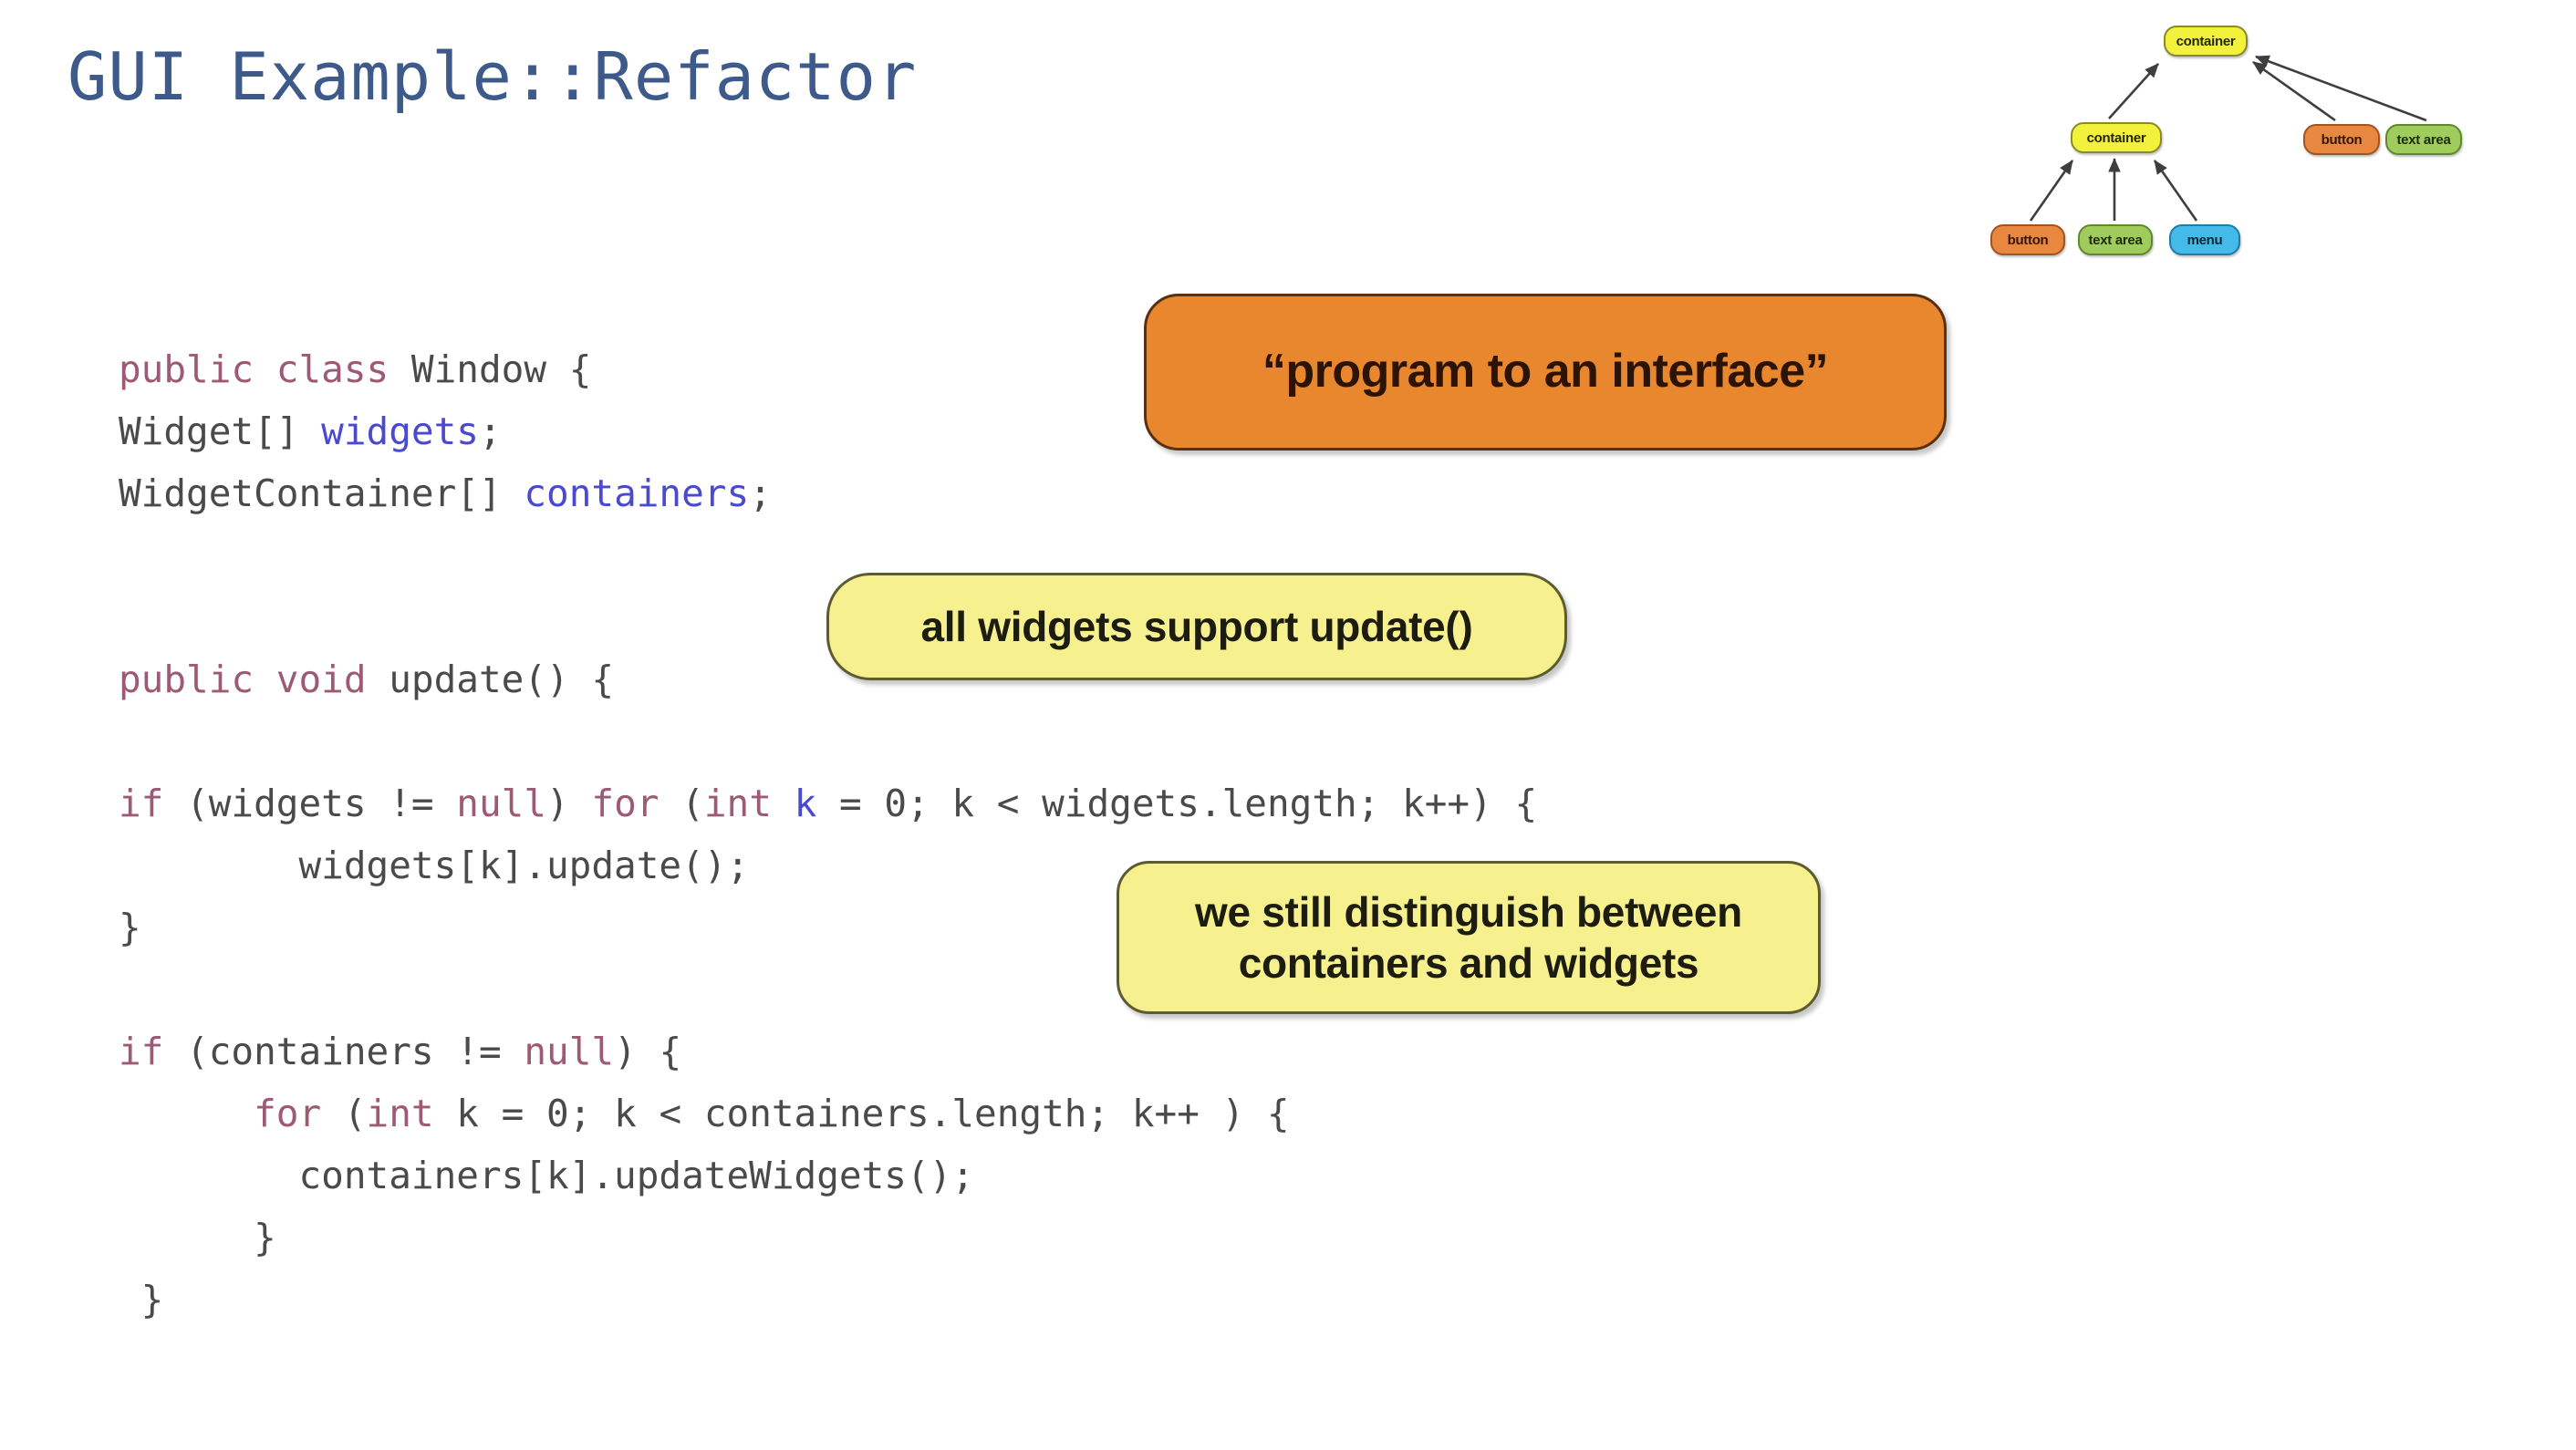 This screenshot has width=2576, height=1450. I want to click on code-token: (containers !=, so click(355, 1051).